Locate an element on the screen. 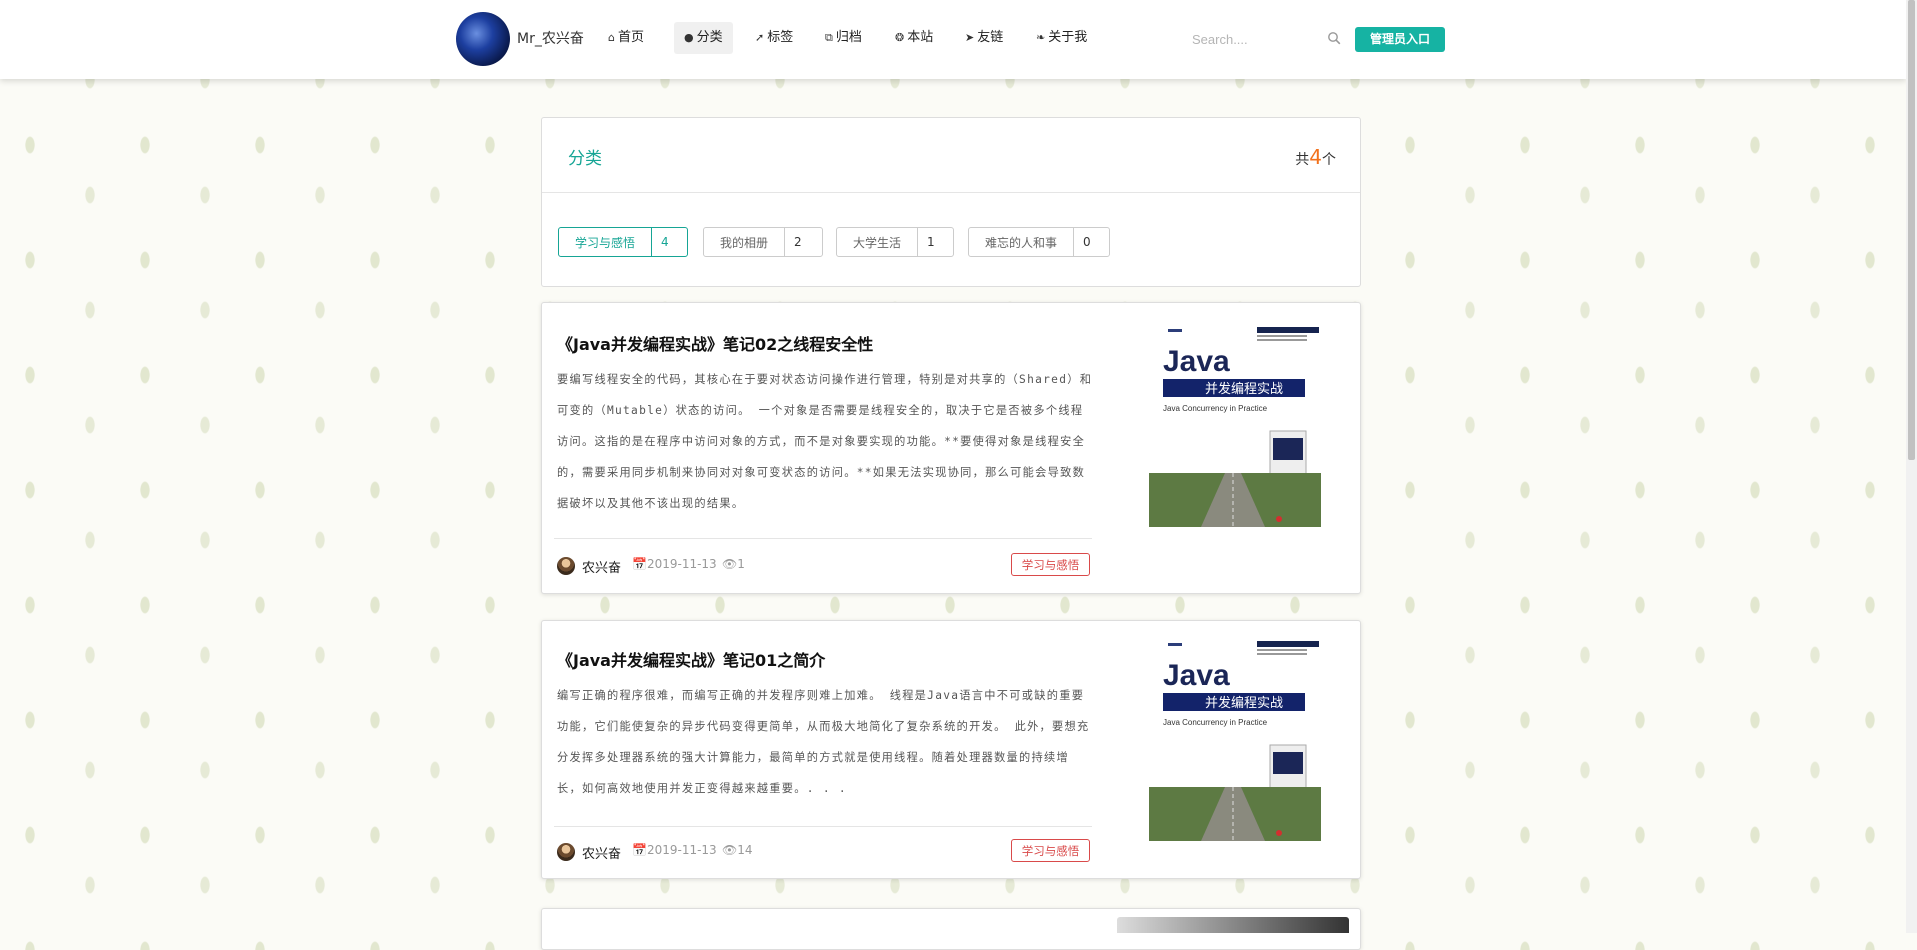 The height and width of the screenshot is (950, 1917). category-count: 1 is located at coordinates (930, 242).